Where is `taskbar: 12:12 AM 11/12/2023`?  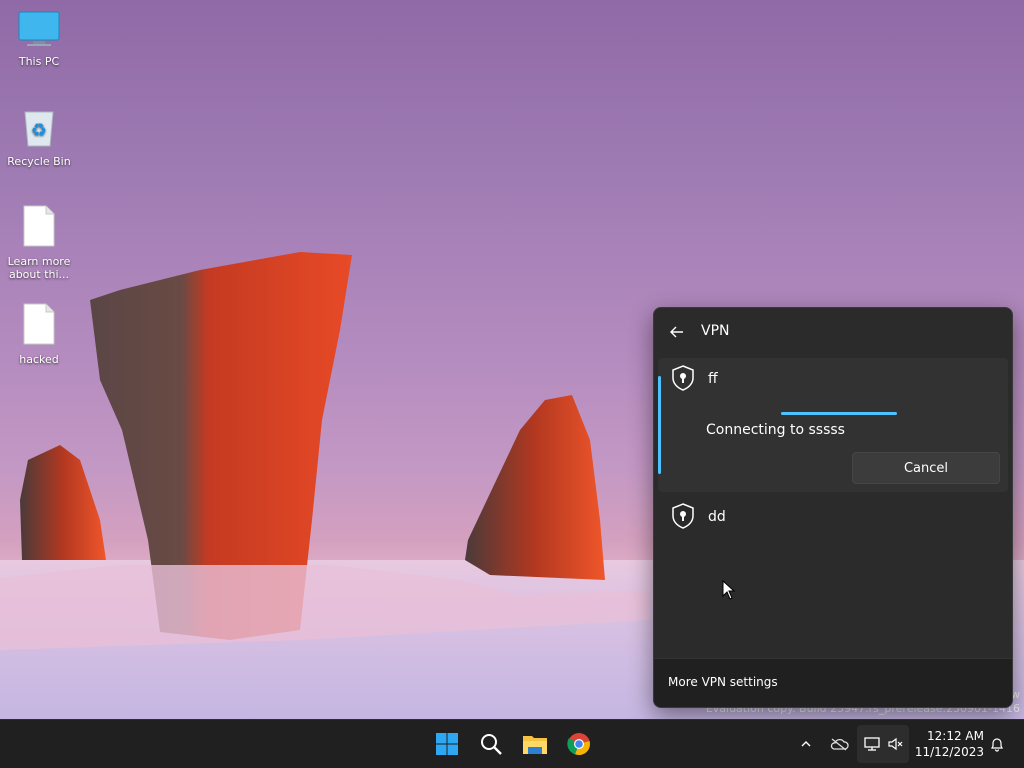
taskbar: 12:12 AM 11/12/2023 is located at coordinates (512, 743).